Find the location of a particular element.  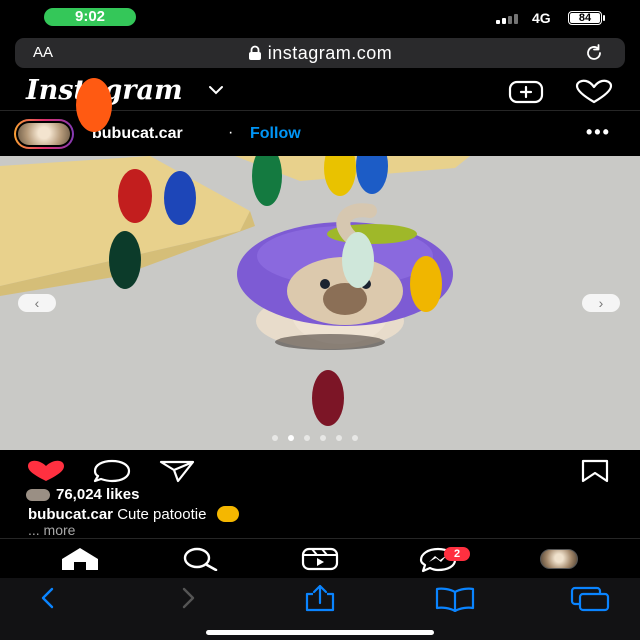

instagram-bottom-nav: 2 is located at coordinates (320, 558).